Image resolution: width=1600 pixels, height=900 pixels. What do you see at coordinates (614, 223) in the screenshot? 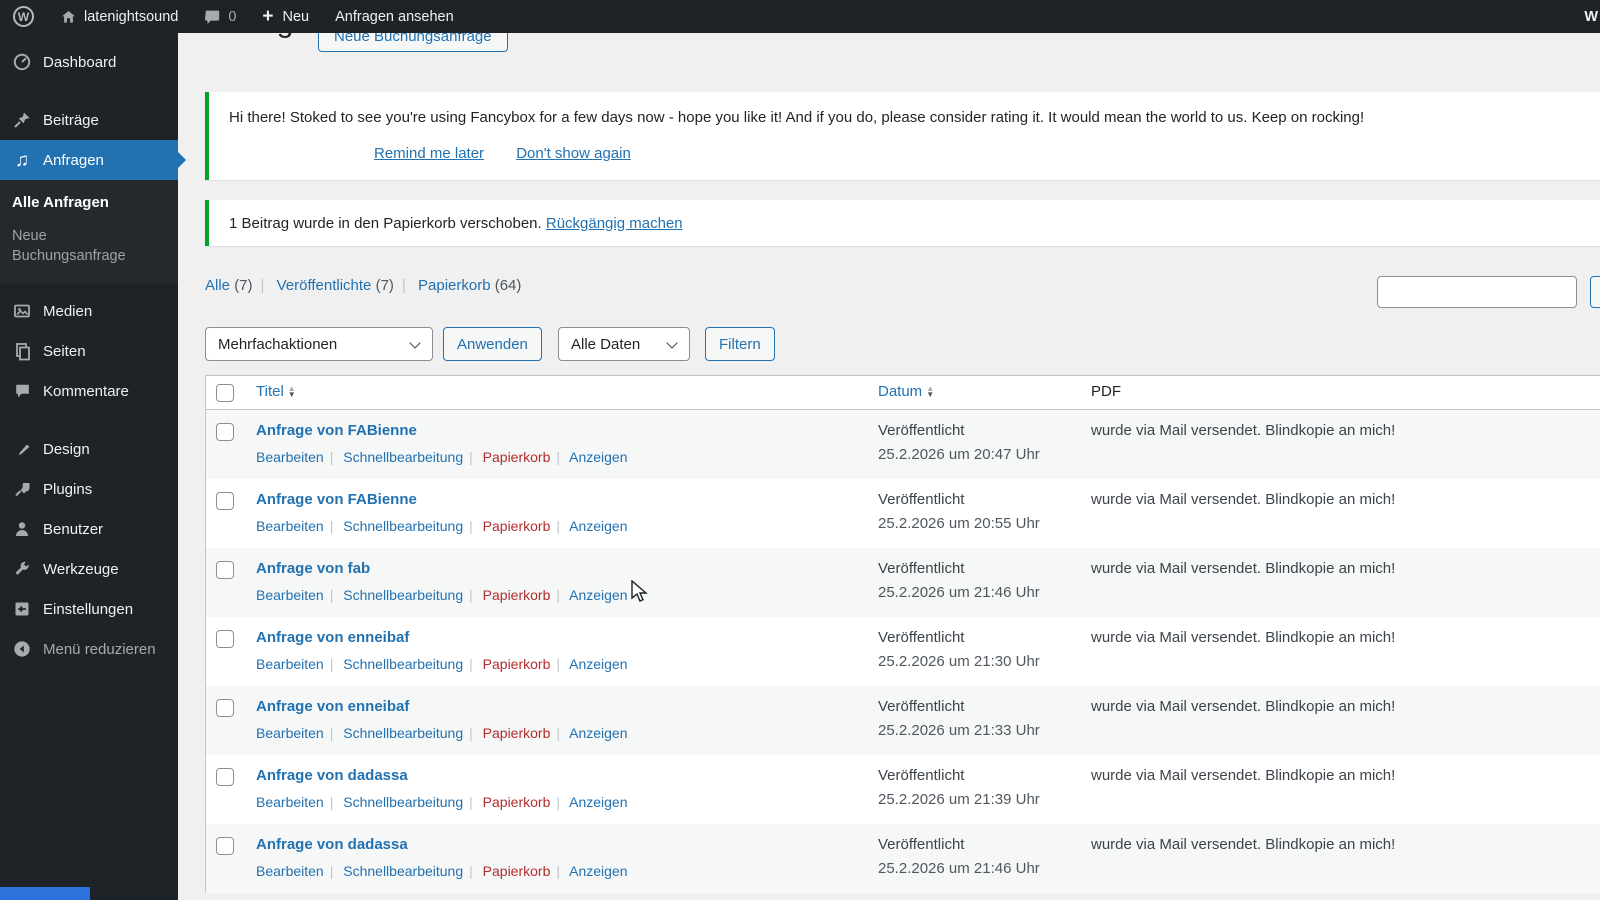
I see `undo-link: Rückgängig machen` at bounding box center [614, 223].